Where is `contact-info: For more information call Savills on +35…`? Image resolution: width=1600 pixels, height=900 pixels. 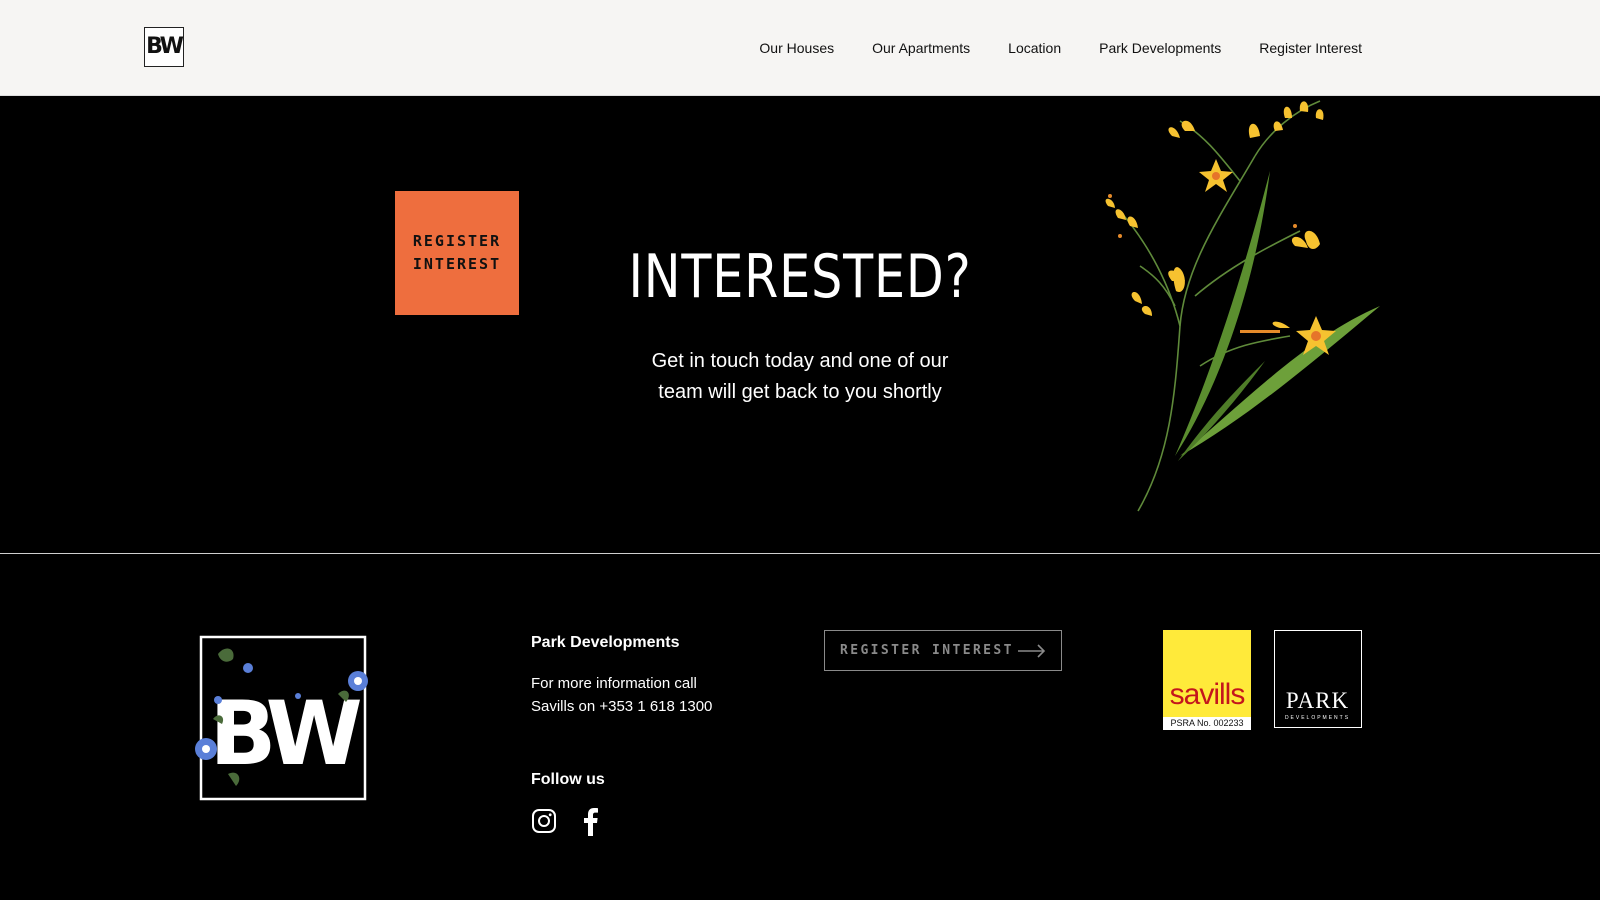 contact-info: For more information call Savills on +35… is located at coordinates (641, 695).